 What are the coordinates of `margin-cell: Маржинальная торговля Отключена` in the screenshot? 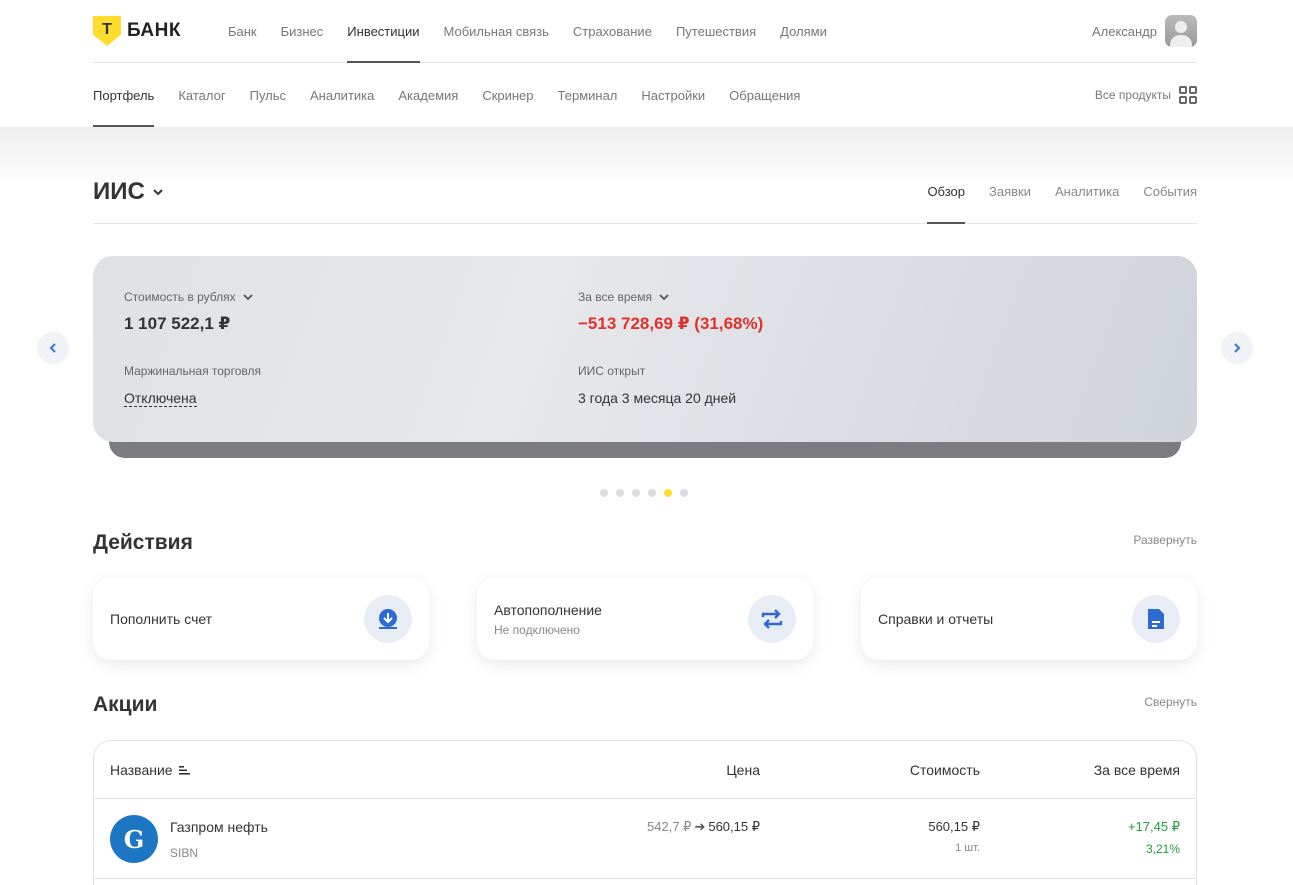 It's located at (192, 386).